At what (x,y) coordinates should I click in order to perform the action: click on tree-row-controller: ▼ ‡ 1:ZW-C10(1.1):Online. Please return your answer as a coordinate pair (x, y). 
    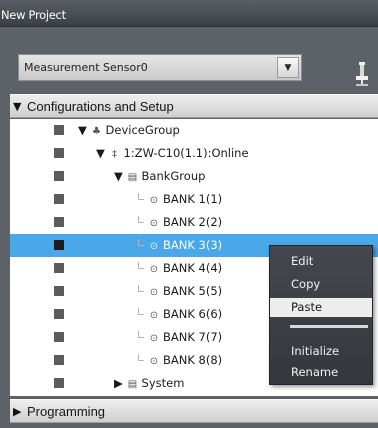
    Looking at the image, I should click on (194, 153).